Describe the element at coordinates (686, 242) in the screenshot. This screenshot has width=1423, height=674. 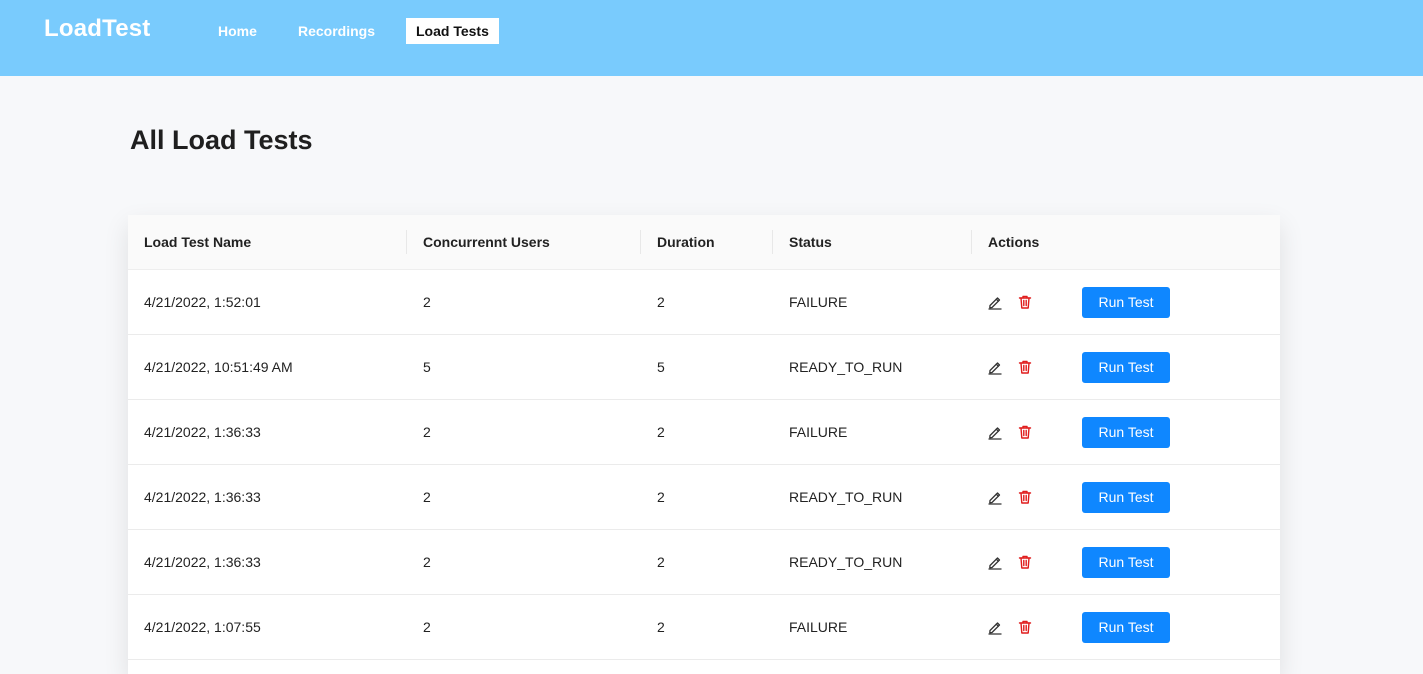
I see `column-header-duration: Duration` at that location.